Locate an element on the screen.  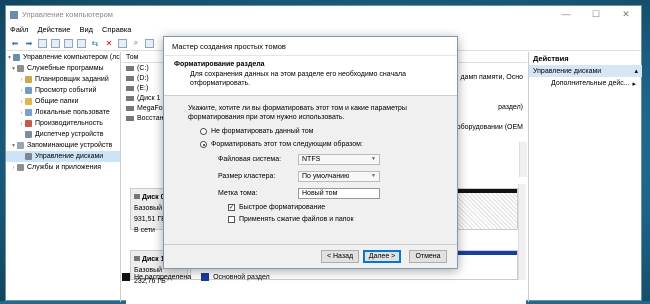
storage-icon is located at coordinates (20, 145).